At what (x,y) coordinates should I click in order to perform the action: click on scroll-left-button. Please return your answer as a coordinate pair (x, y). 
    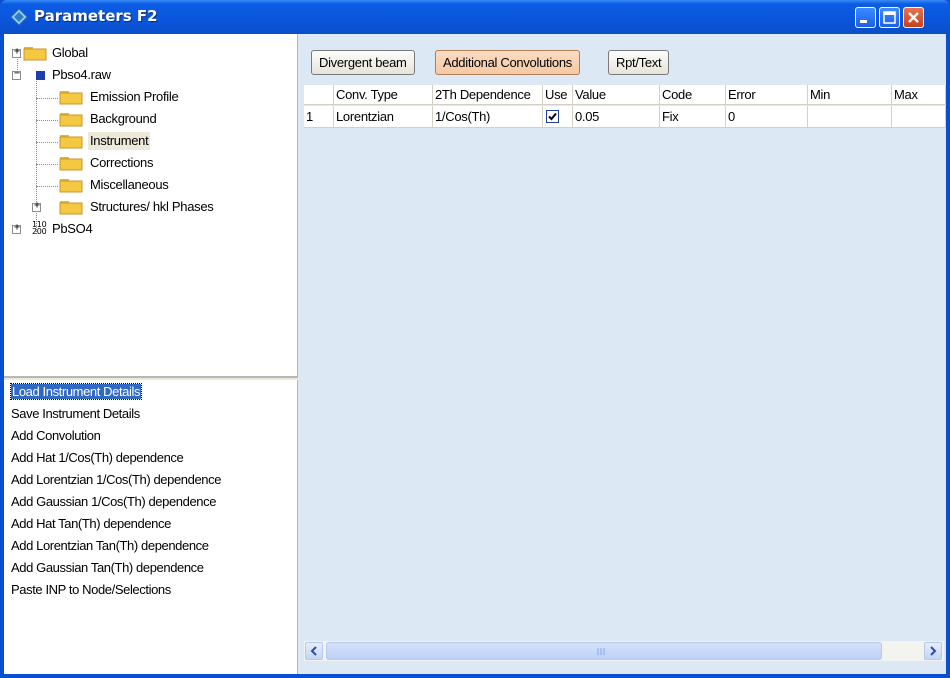
    Looking at the image, I should click on (314, 651).